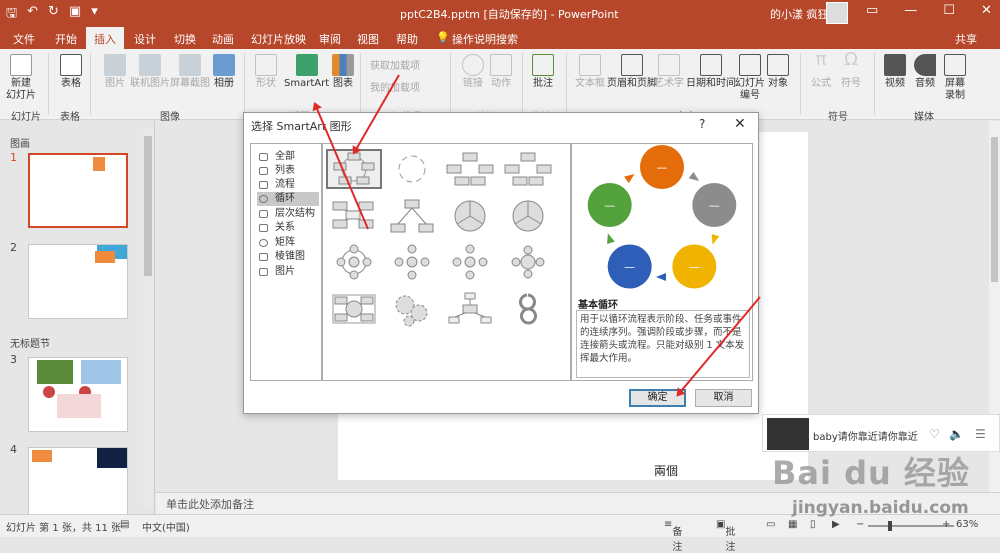 This screenshot has height=553, width=1000. I want to click on share-button: 共享, so click(966, 39).